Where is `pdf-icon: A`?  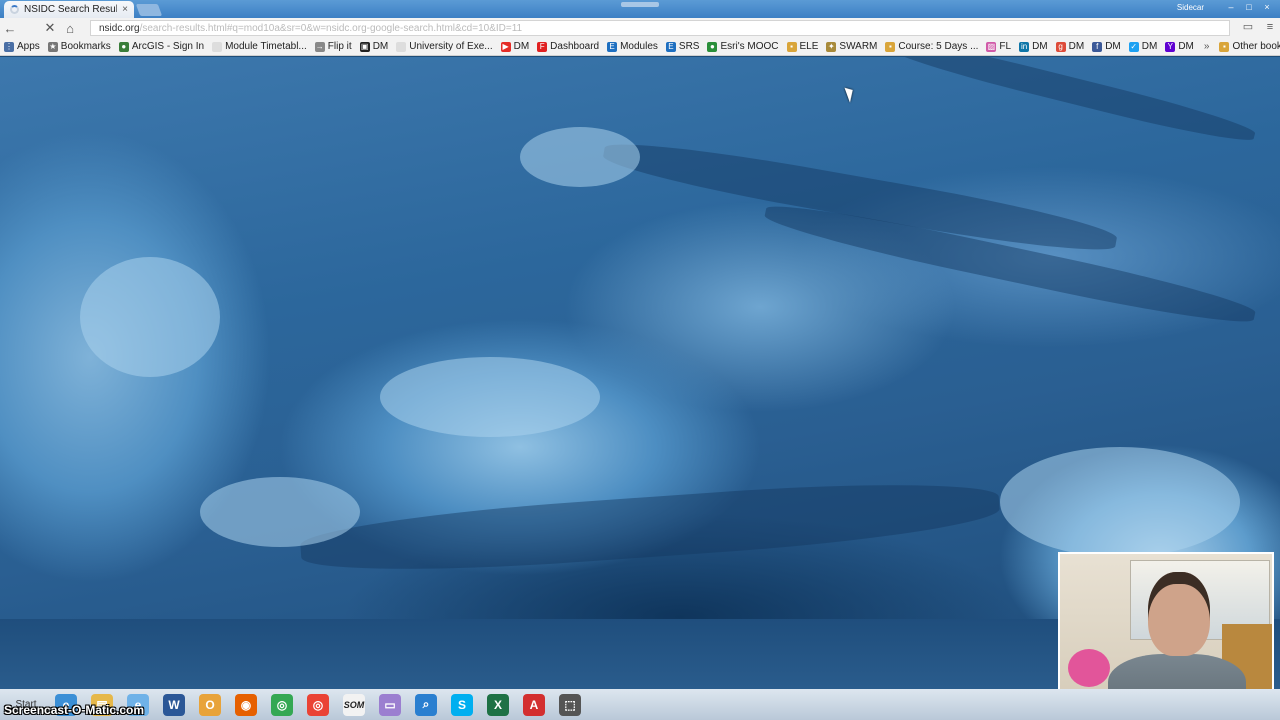
pdf-icon: A is located at coordinates (534, 704).